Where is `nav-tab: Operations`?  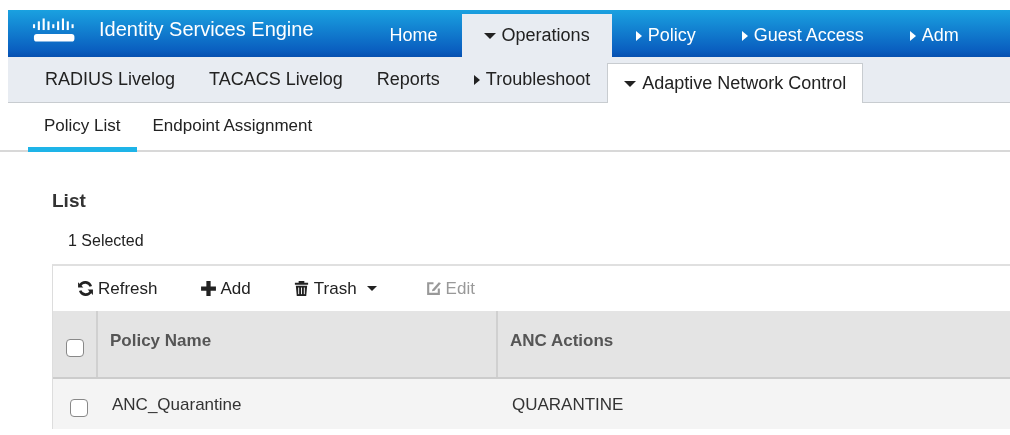 nav-tab: Operations is located at coordinates (536, 35).